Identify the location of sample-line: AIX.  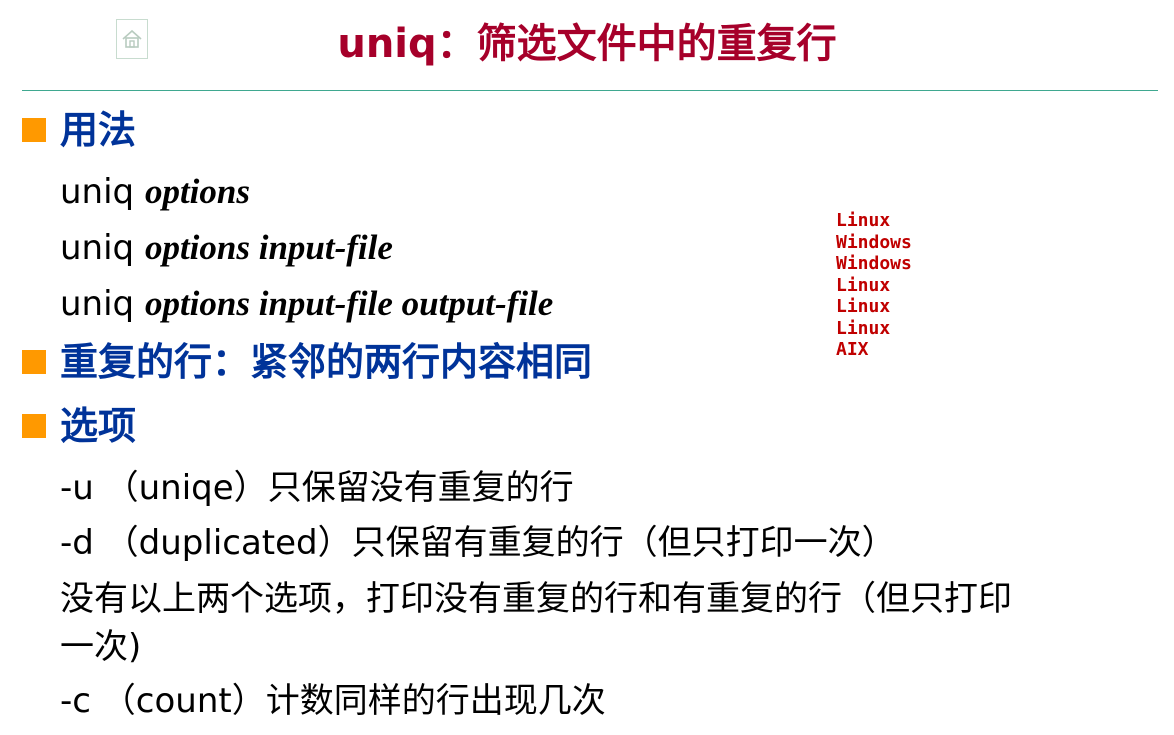
(852, 349).